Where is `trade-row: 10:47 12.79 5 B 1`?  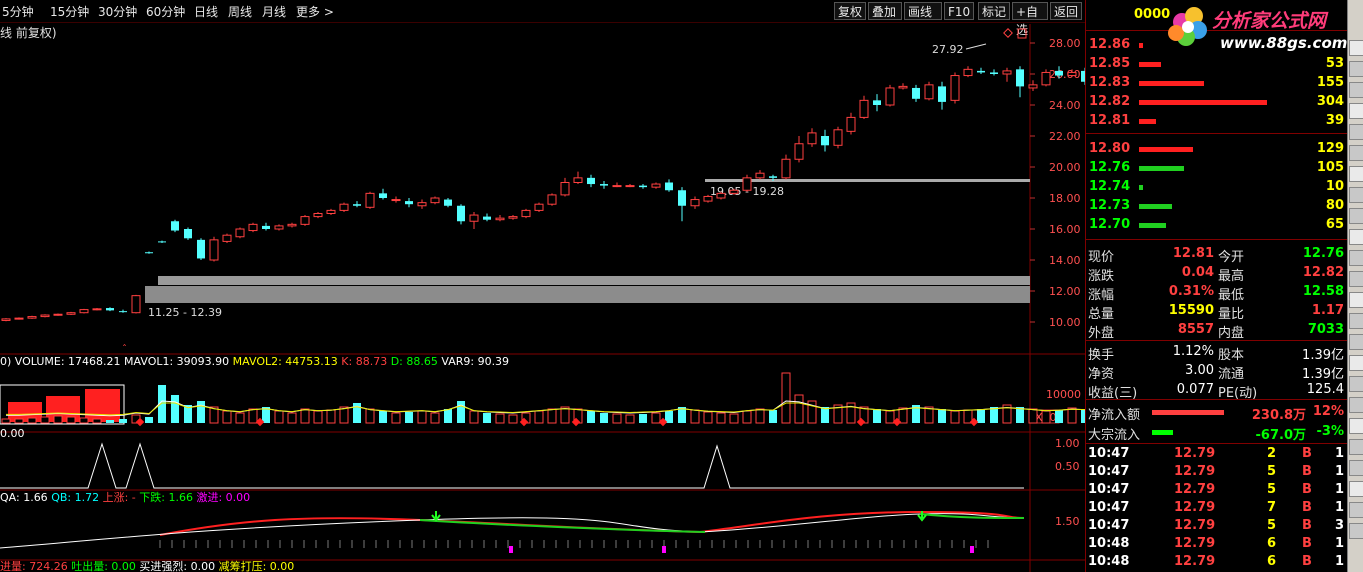
trade-row: 10:47 12.79 5 B 1 is located at coordinates (1217, 472).